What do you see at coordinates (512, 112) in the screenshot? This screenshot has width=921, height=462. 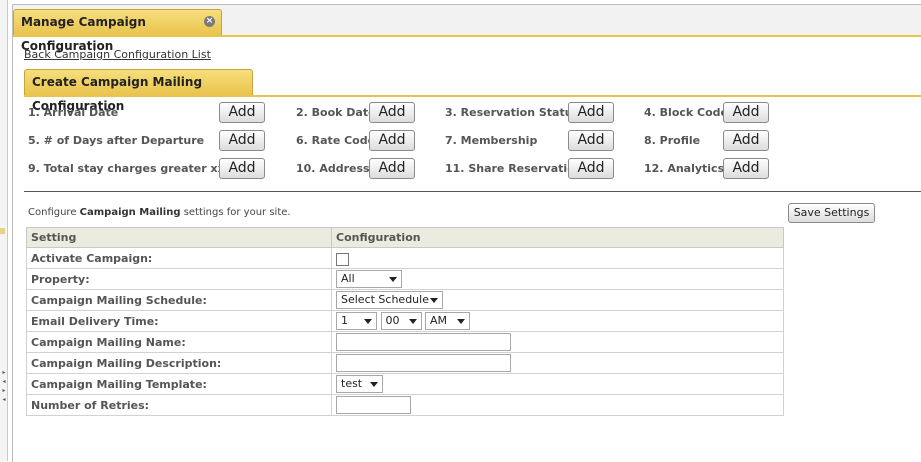 I see `criteria-label: 3. Reservation Status` at bounding box center [512, 112].